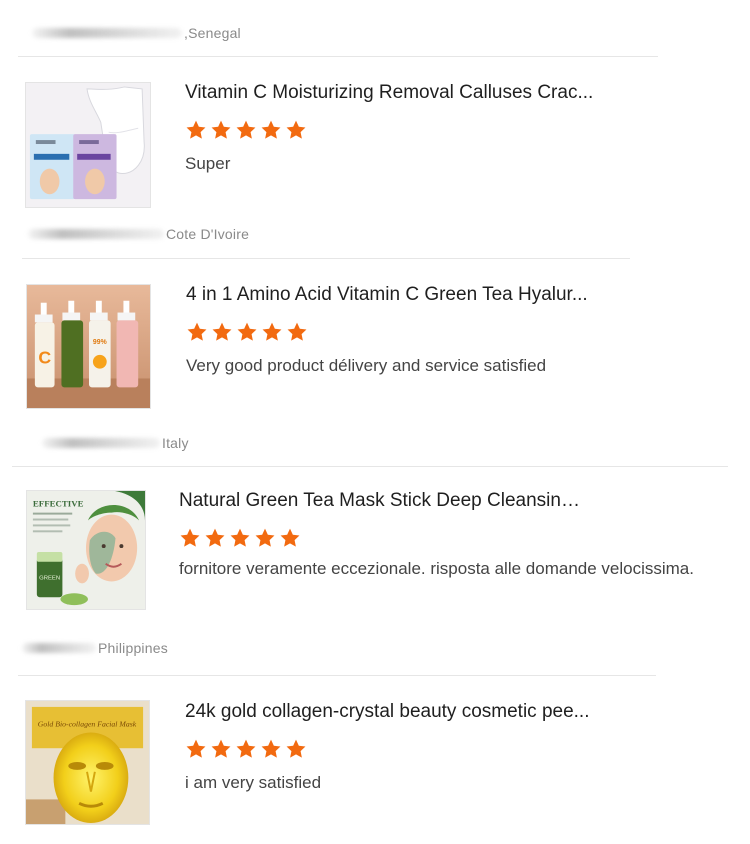 Image resolution: width=750 pixels, height=844 pixels. I want to click on review-comment: Super, so click(208, 163).